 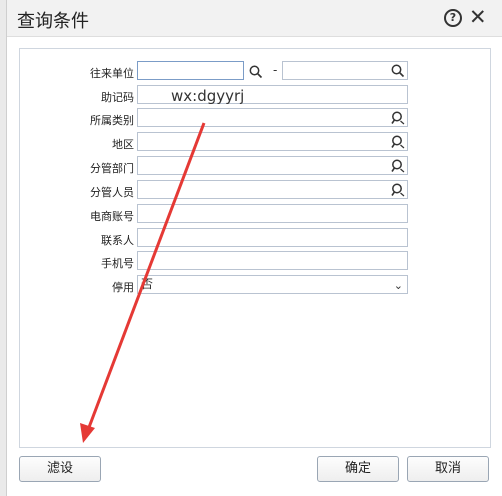 I want to click on label-partner: 往来单位, so click(x=112, y=73).